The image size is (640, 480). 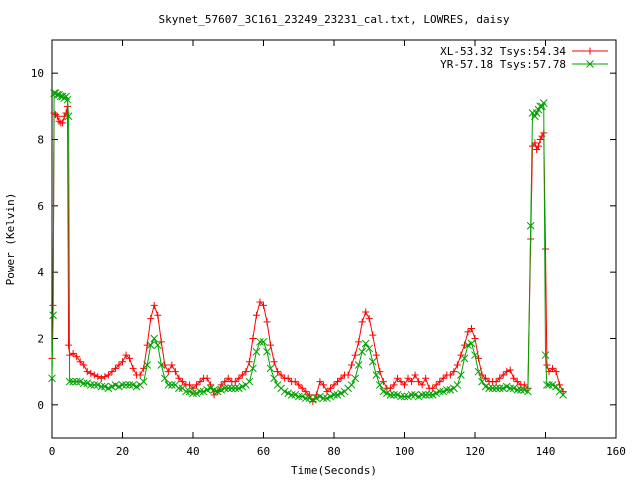 I want to click on y-tick-label: 2, so click(x=40, y=339).